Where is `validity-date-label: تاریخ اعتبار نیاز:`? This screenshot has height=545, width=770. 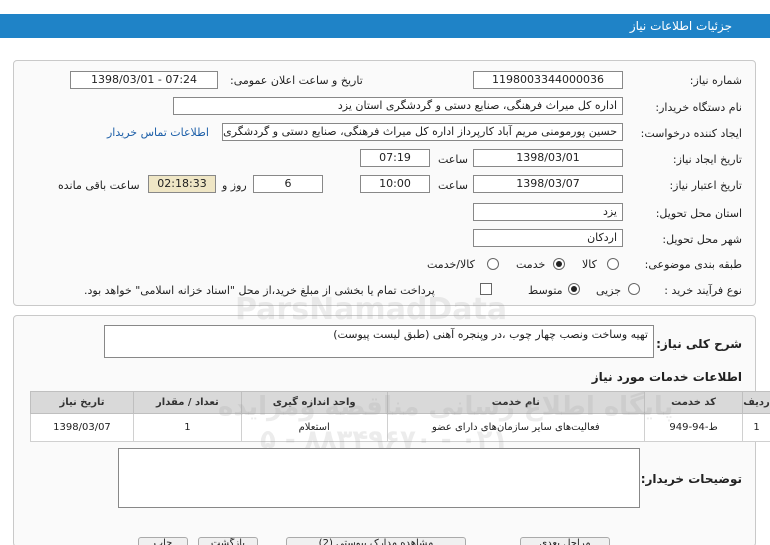
validity-date-label: تاریخ اعتبار نیاز: is located at coordinates (705, 185).